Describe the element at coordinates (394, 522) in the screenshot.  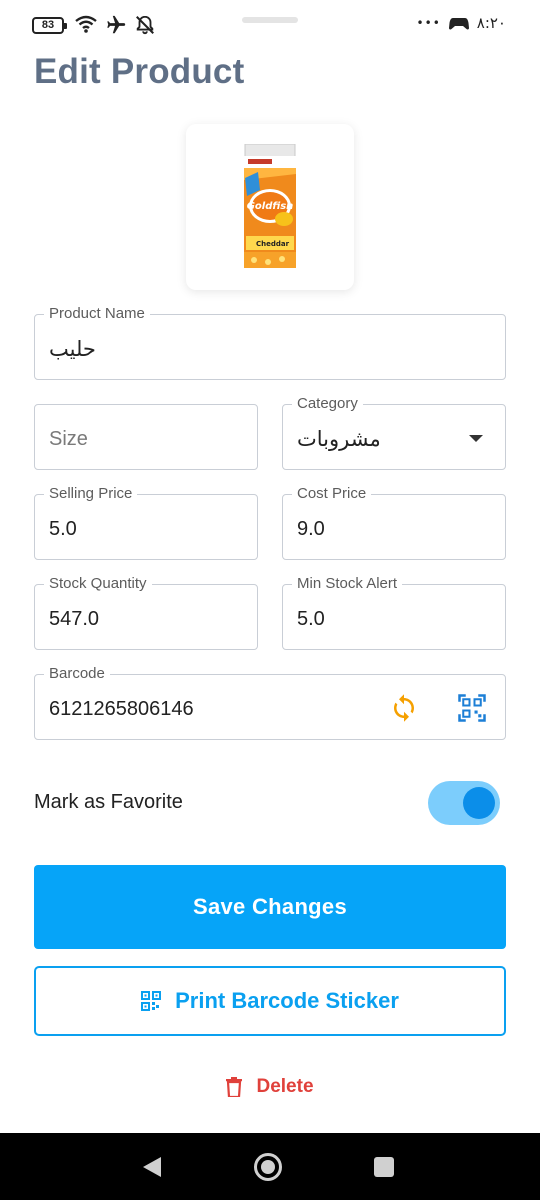
I see `cost-price-field: Cost Price 9.0` at that location.